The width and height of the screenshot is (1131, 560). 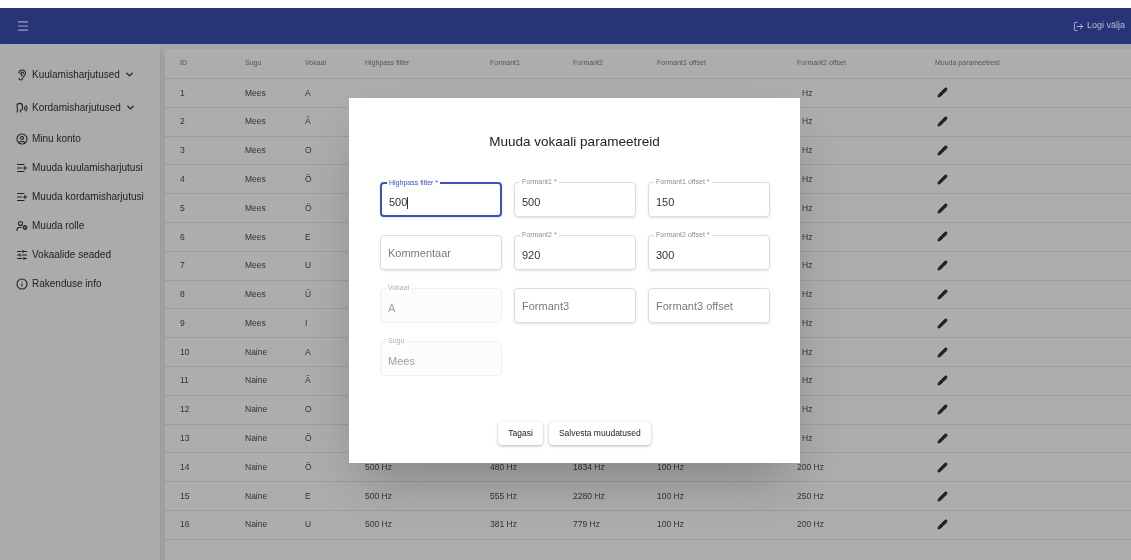 I want to click on table-cell-text: 8, so click(x=182, y=294).